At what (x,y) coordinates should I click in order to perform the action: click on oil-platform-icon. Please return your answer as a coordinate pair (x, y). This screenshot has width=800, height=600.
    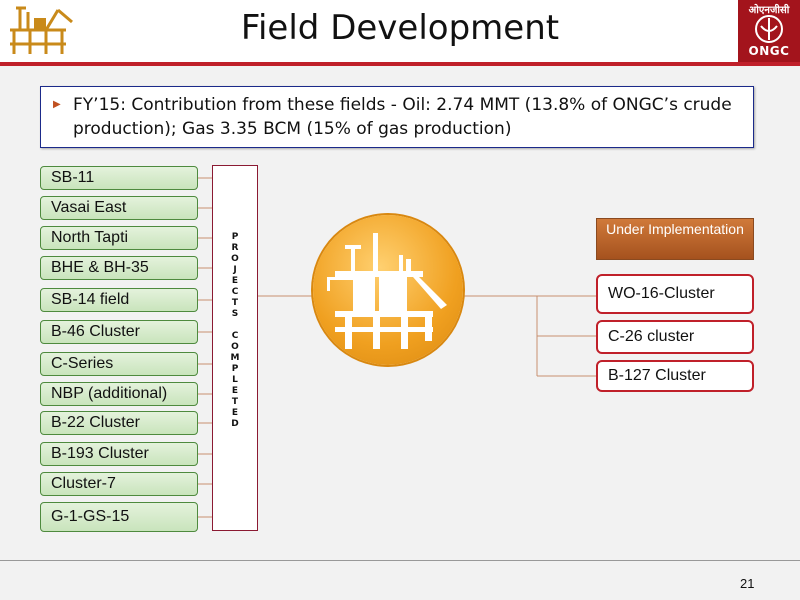
    Looking at the image, I should click on (387, 291).